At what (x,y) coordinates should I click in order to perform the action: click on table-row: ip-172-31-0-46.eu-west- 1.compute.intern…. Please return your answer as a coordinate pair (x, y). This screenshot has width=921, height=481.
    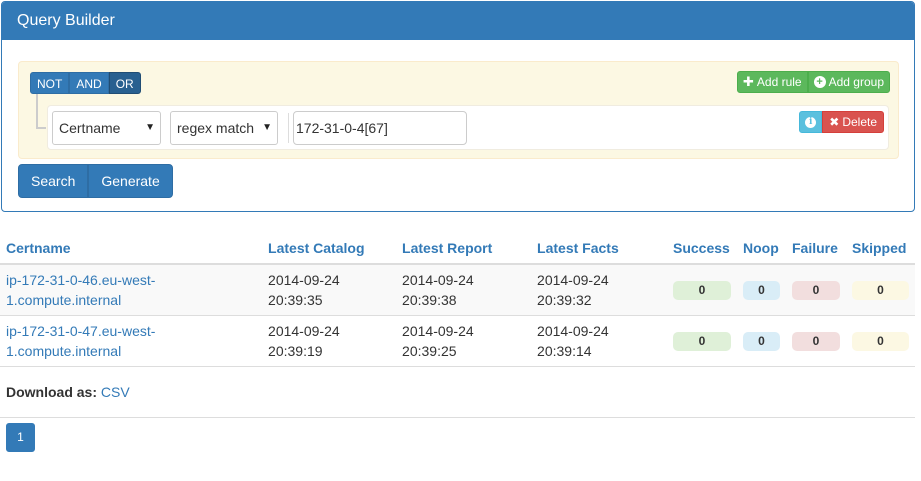
    Looking at the image, I should click on (457, 290).